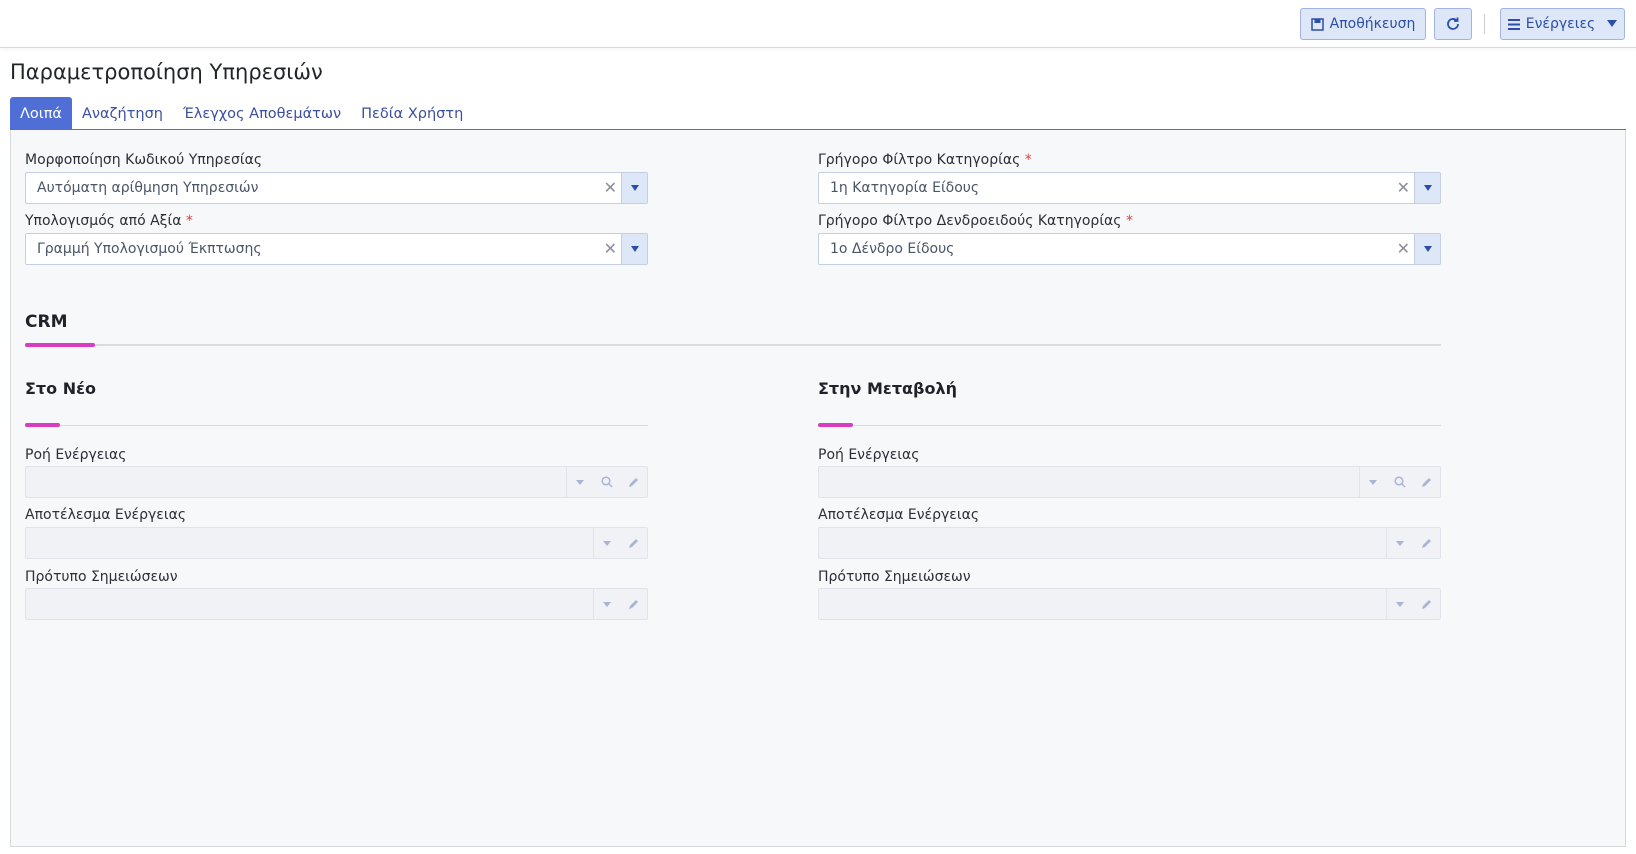 The width and height of the screenshot is (1636, 854). Describe the element at coordinates (1129, 604) in the screenshot. I see `on-change-notes-template-field` at that location.